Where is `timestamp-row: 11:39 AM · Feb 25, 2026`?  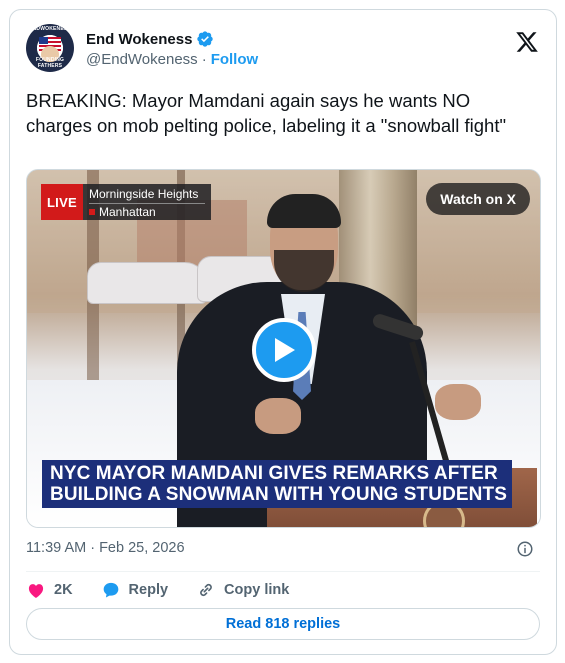 timestamp-row: 11:39 AM · Feb 25, 2026 is located at coordinates (283, 550).